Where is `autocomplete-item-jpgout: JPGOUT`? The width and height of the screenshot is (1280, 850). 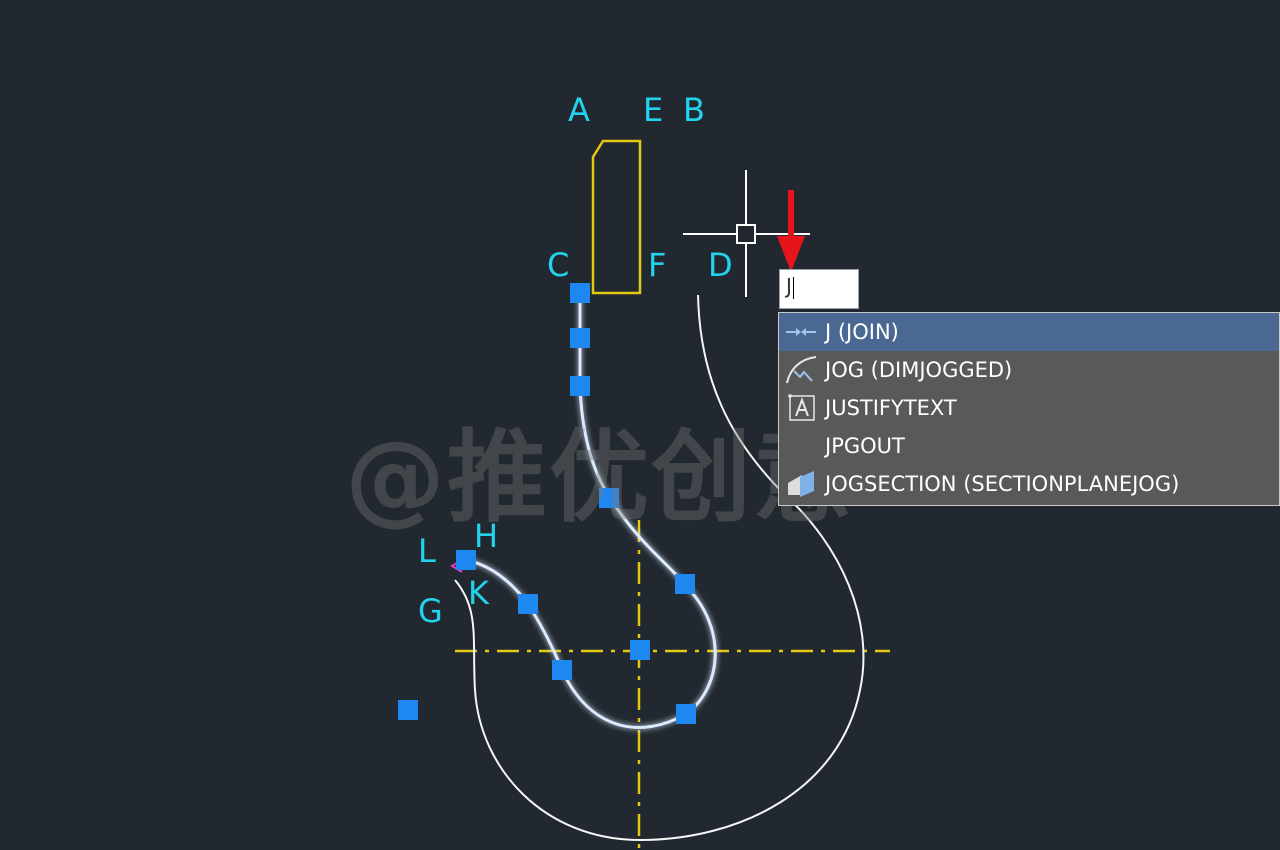 autocomplete-item-jpgout: JPGOUT is located at coordinates (1029, 446).